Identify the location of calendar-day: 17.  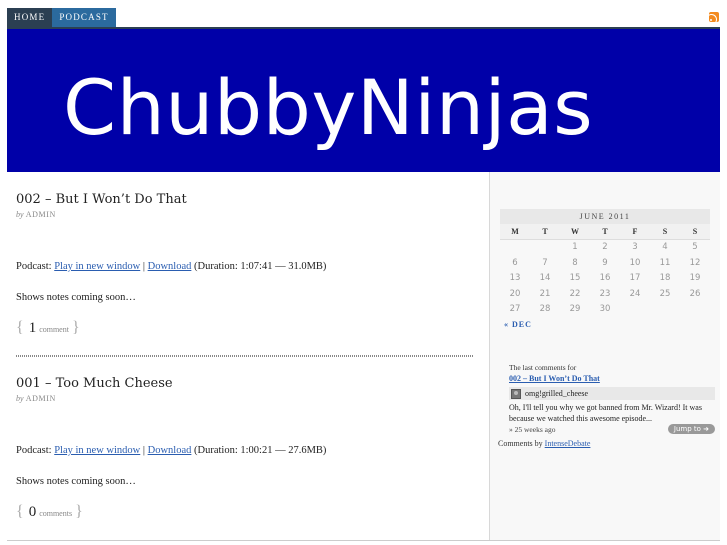
(635, 278).